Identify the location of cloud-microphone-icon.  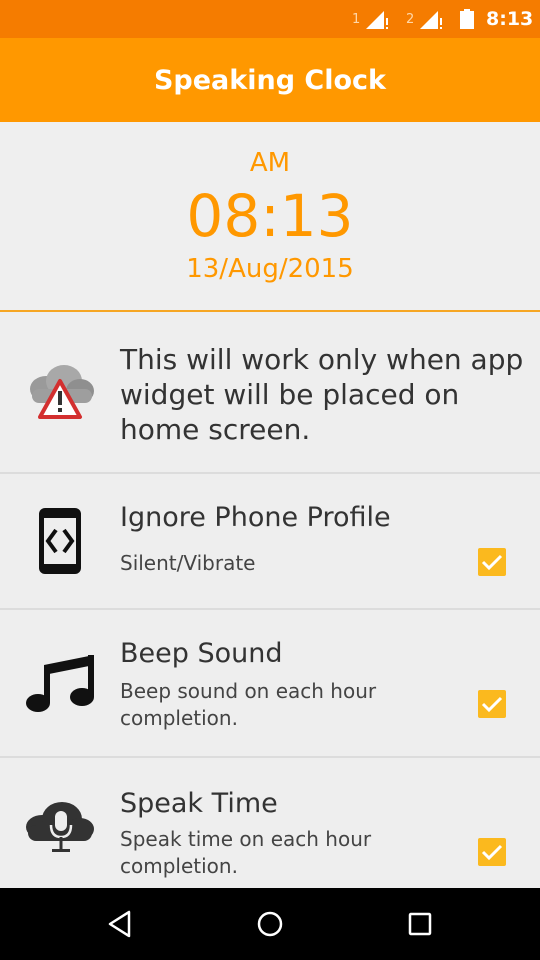
(60, 829).